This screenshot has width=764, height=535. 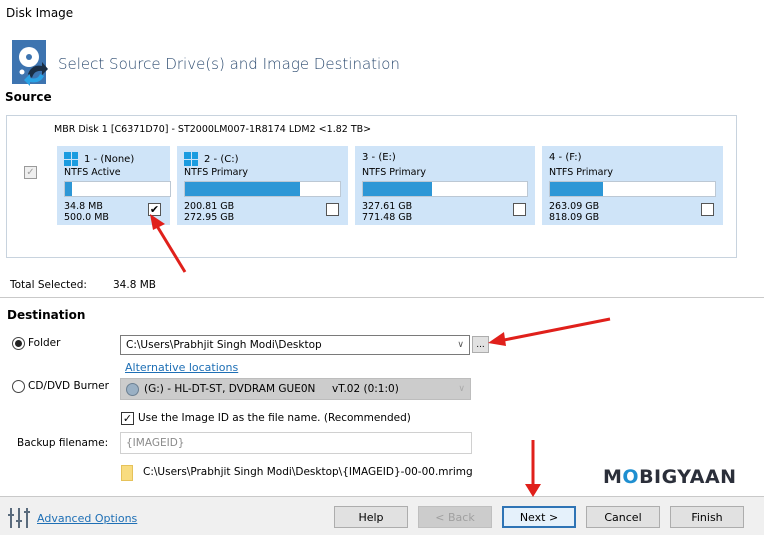 What do you see at coordinates (707, 517) in the screenshot?
I see `finish-button: Finish` at bounding box center [707, 517].